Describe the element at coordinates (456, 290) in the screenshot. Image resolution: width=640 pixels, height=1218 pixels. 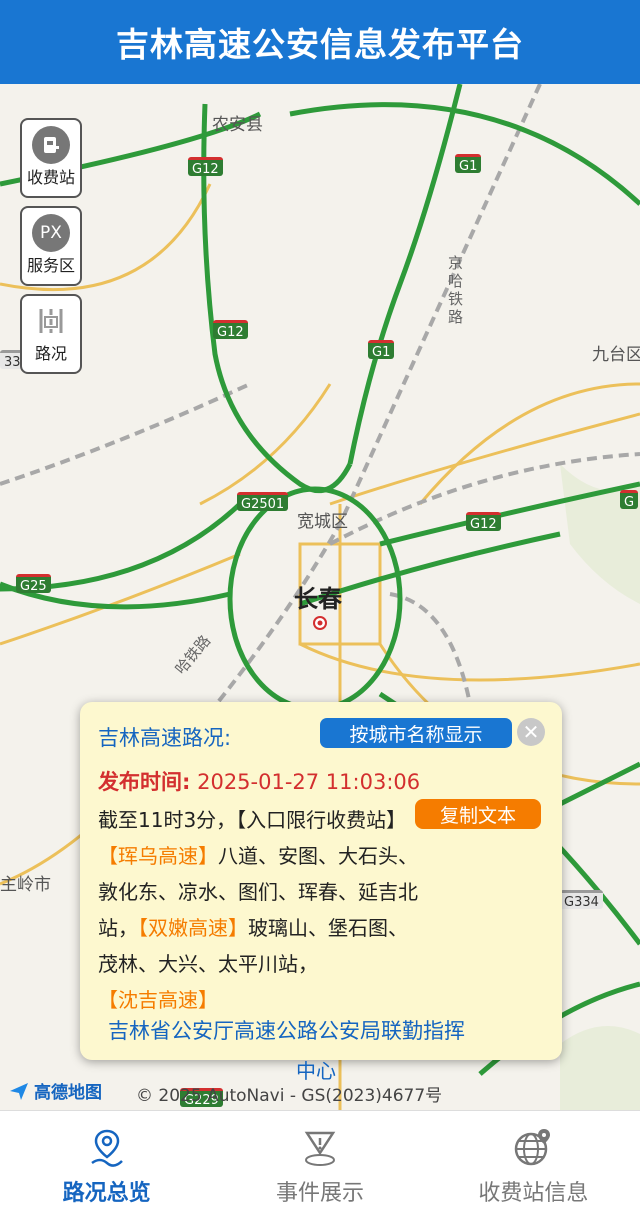
I see `map-label-jinghalu: 京哈铁路` at that location.